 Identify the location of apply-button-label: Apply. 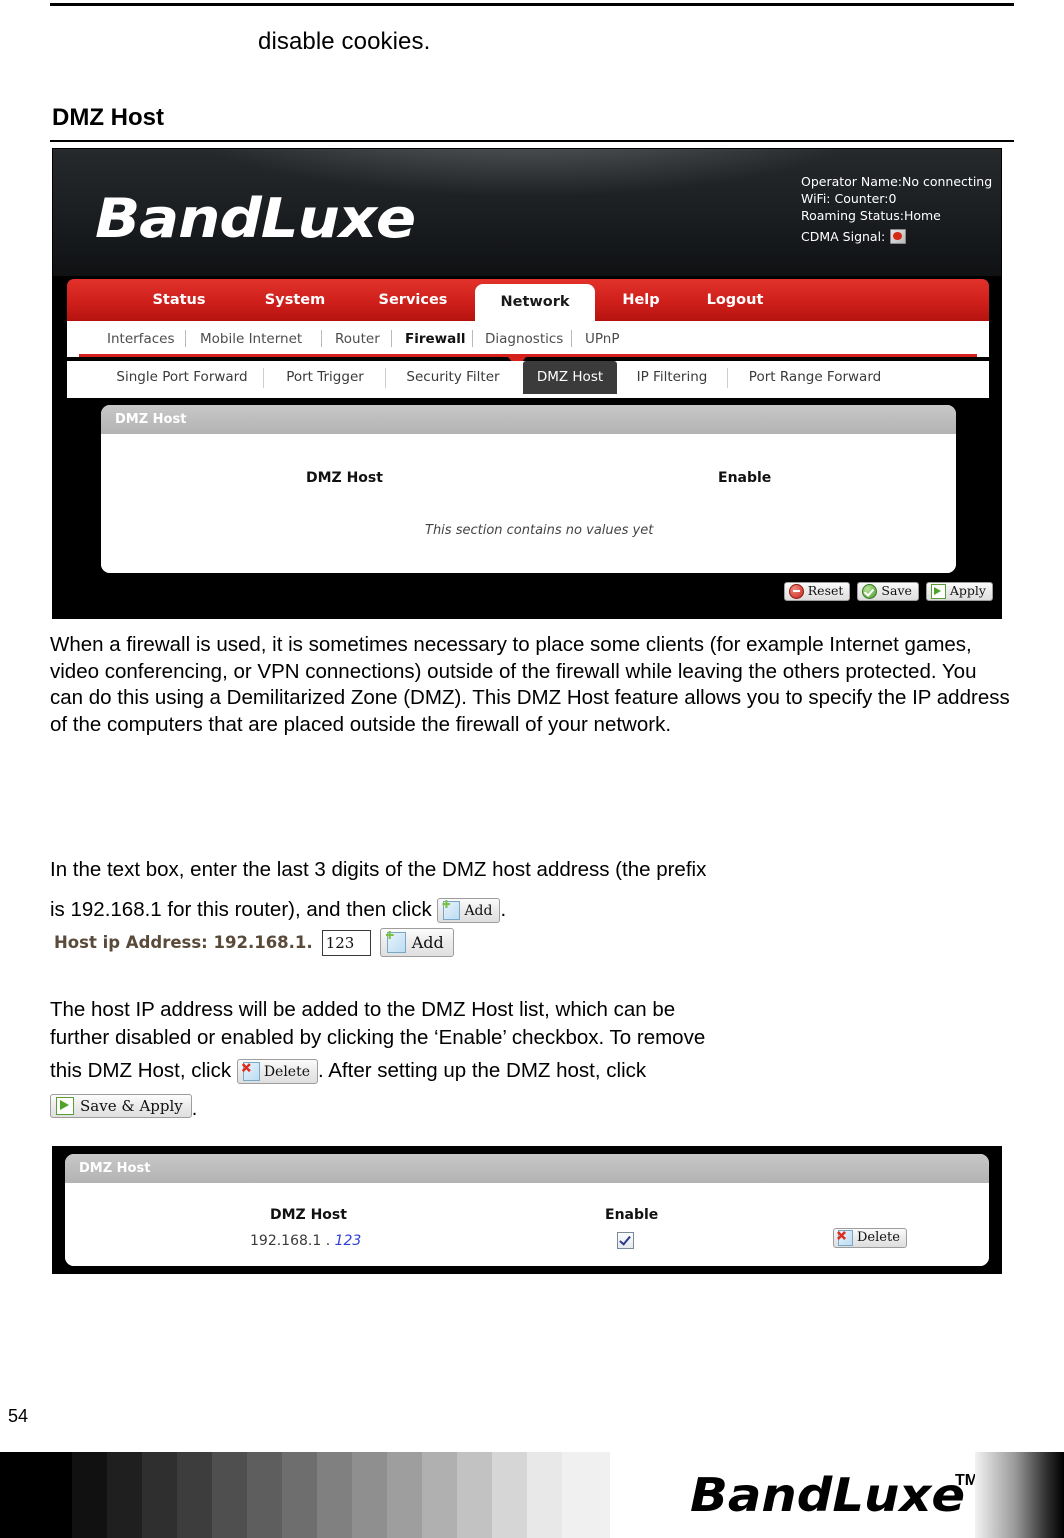
(967, 591).